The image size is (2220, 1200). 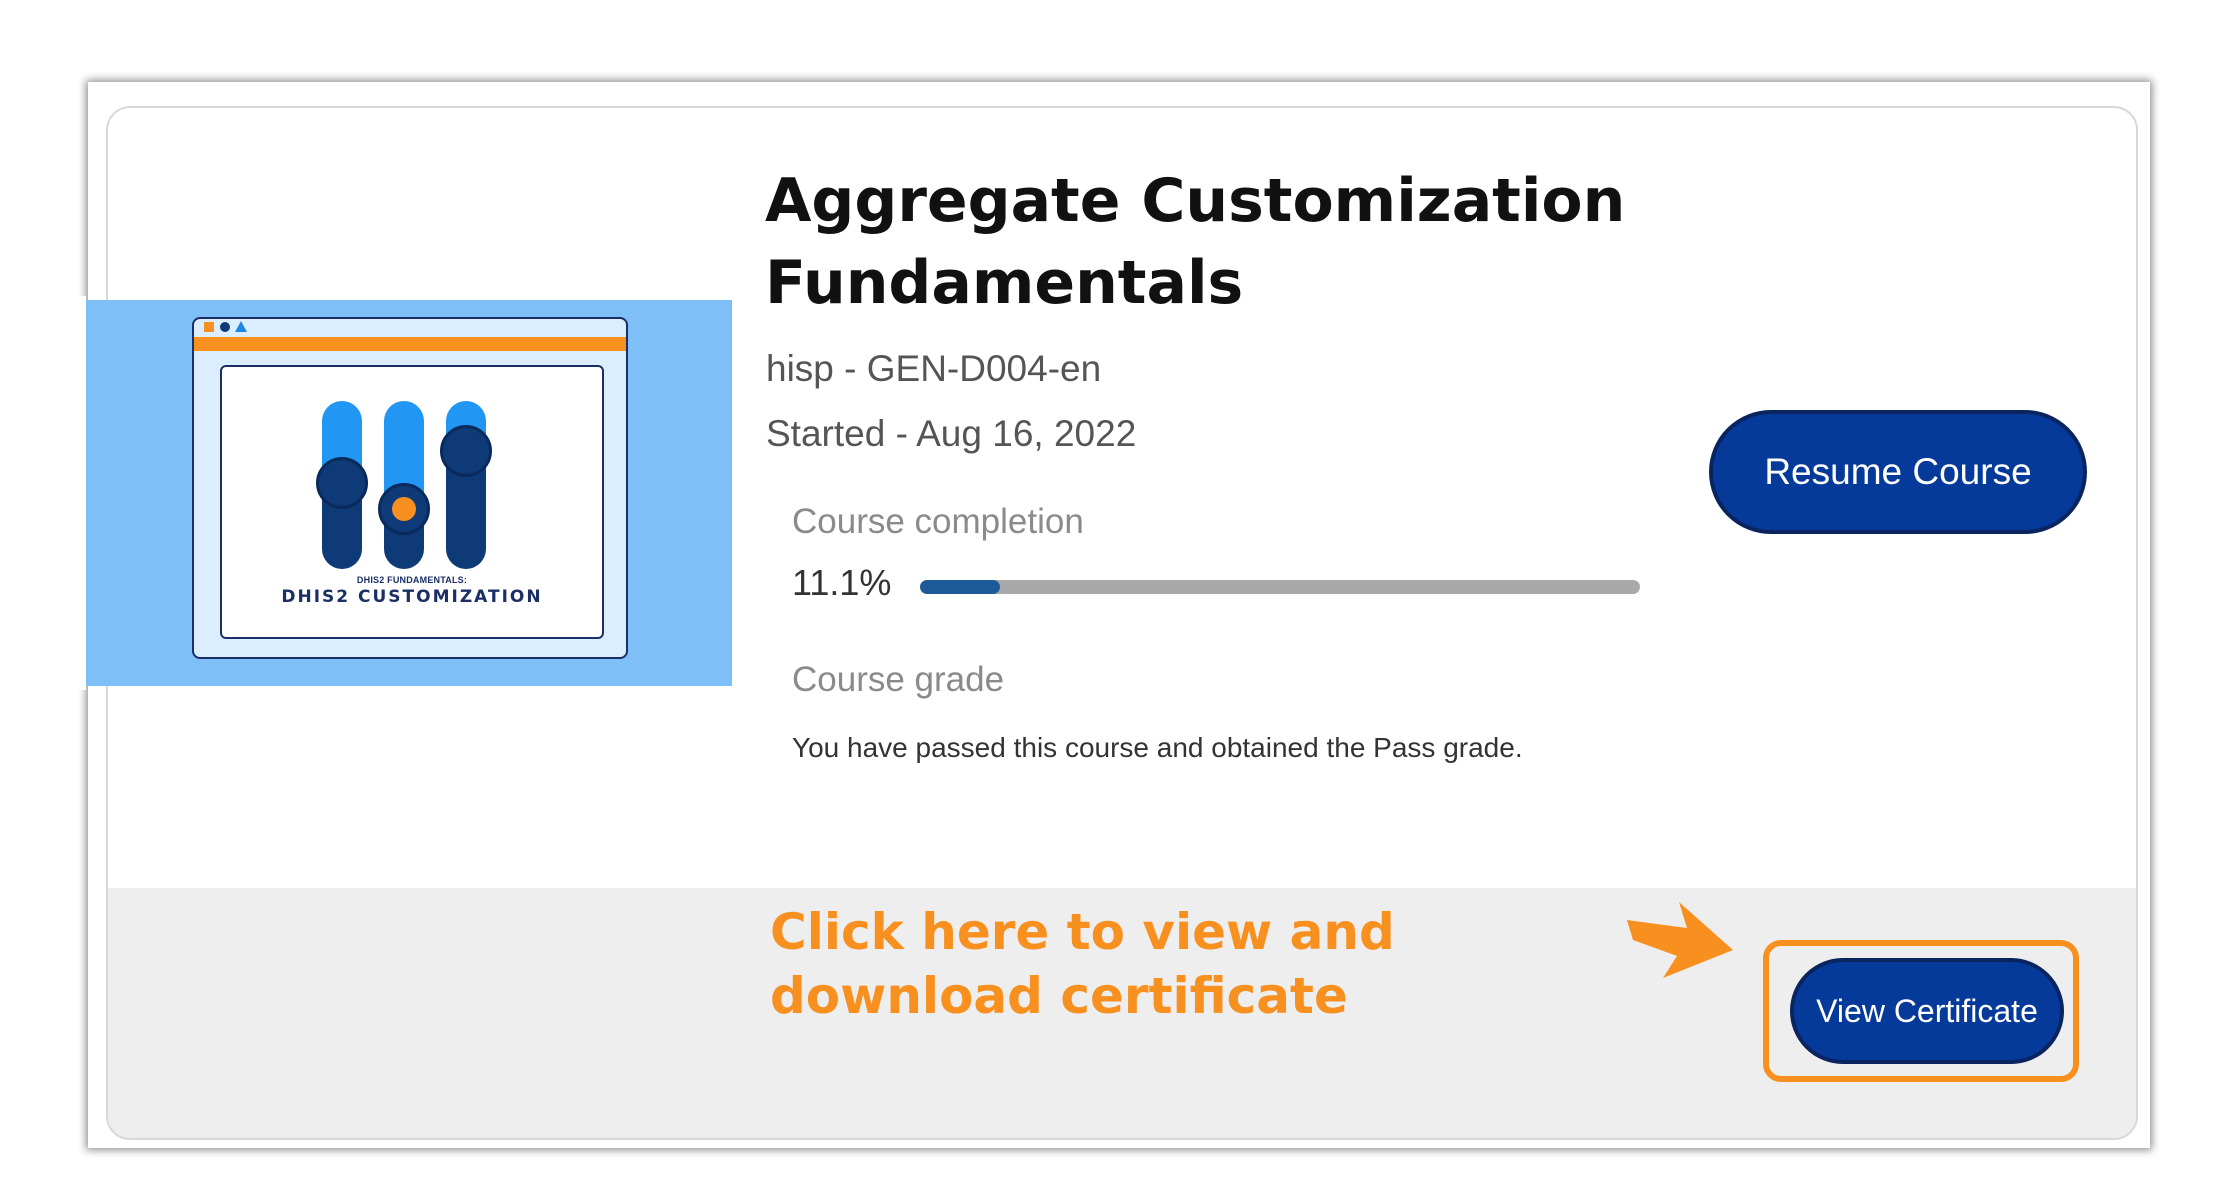 I want to click on course-thumbnail: DHIS2 FUNDAMENTALS: DHIS2 CUSTOMIZATION, so click(x=409, y=493).